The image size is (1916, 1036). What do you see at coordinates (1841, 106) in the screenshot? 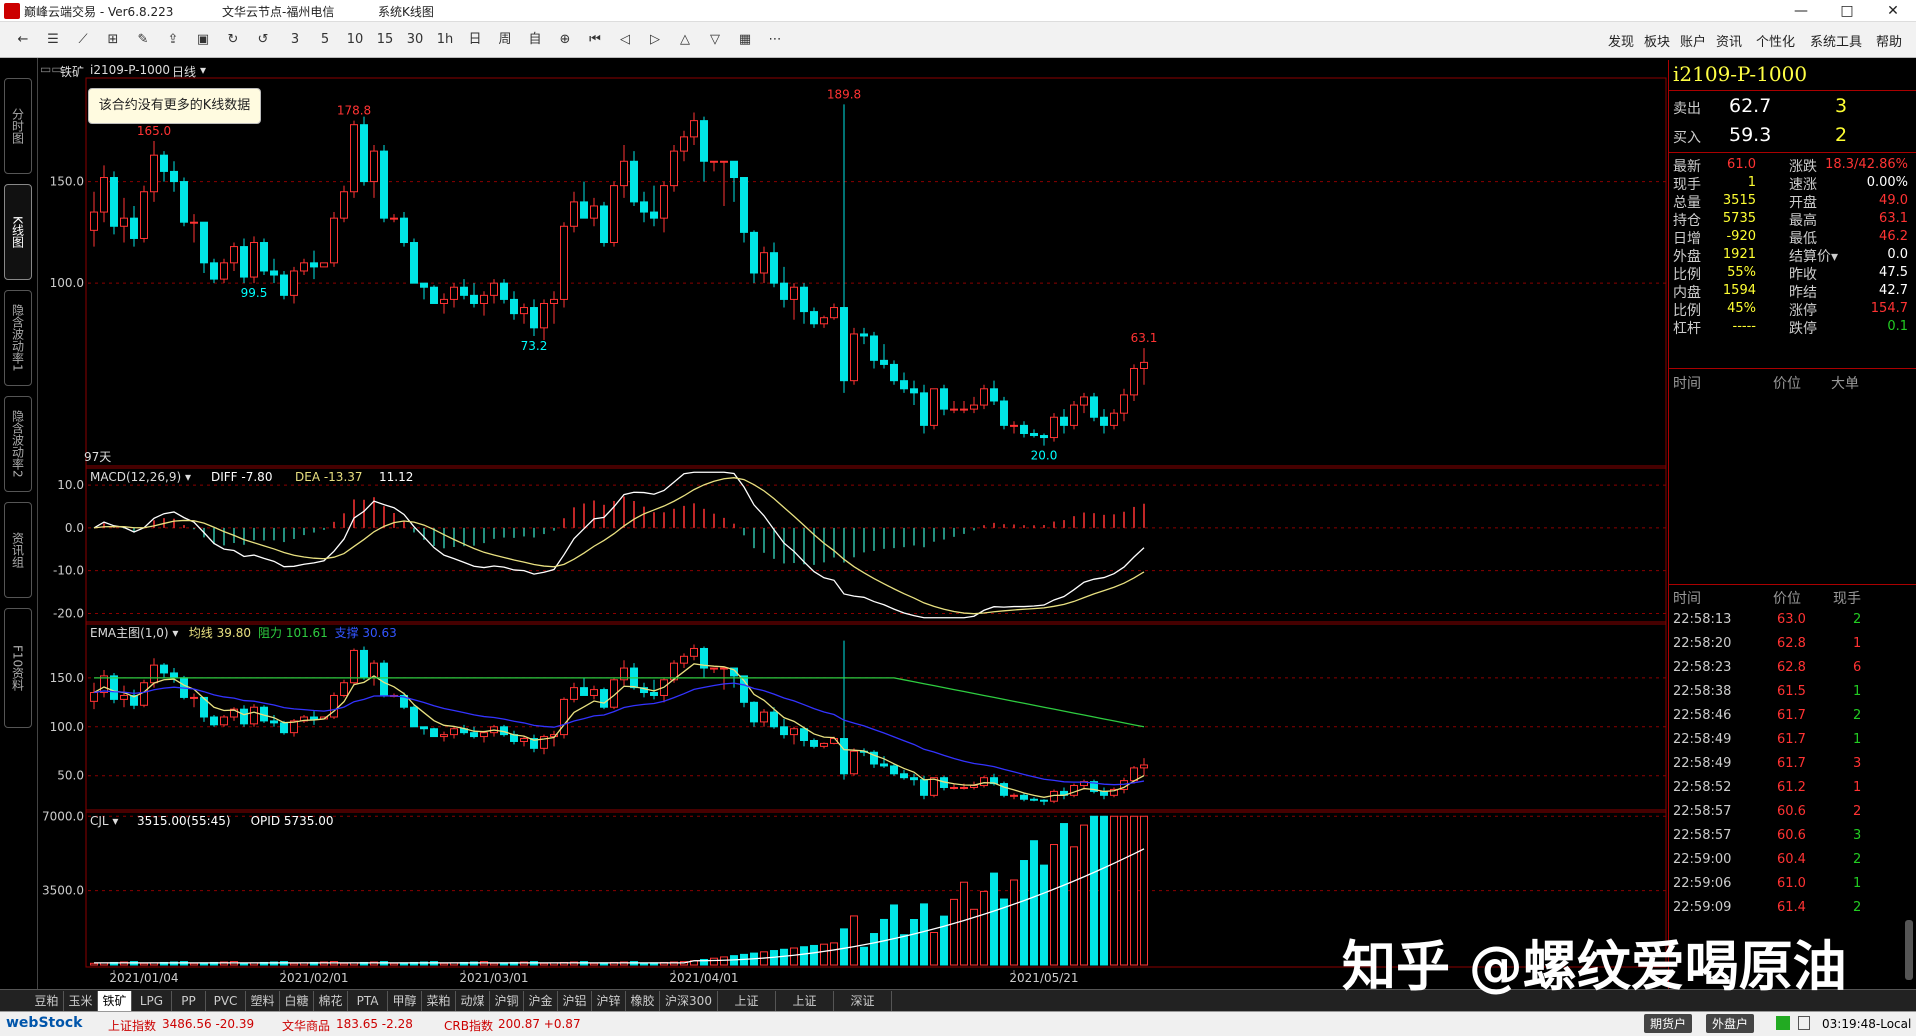
I see `sell-qty: 3` at bounding box center [1841, 106].